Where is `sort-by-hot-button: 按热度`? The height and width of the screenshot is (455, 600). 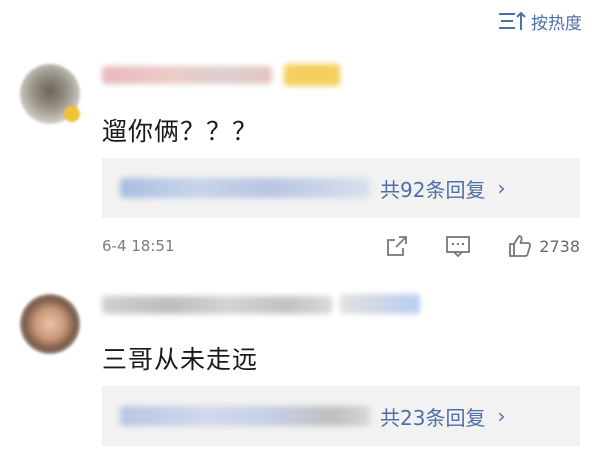
sort-by-hot-button: 按热度 is located at coordinates (539, 21).